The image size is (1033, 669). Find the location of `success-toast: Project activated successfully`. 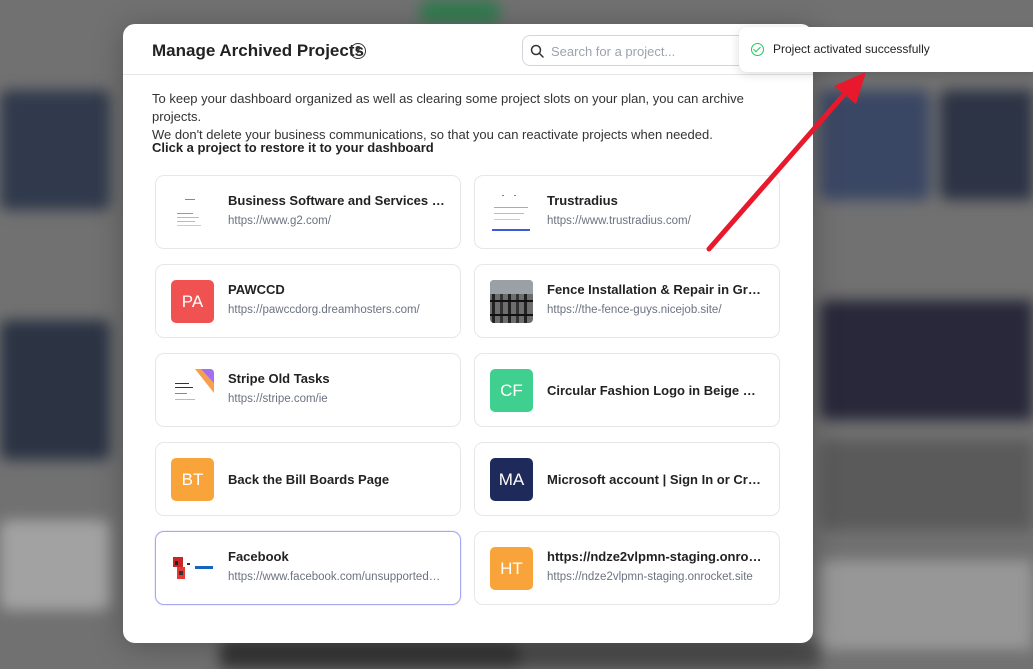

success-toast: Project activated successfully is located at coordinates (886, 49).